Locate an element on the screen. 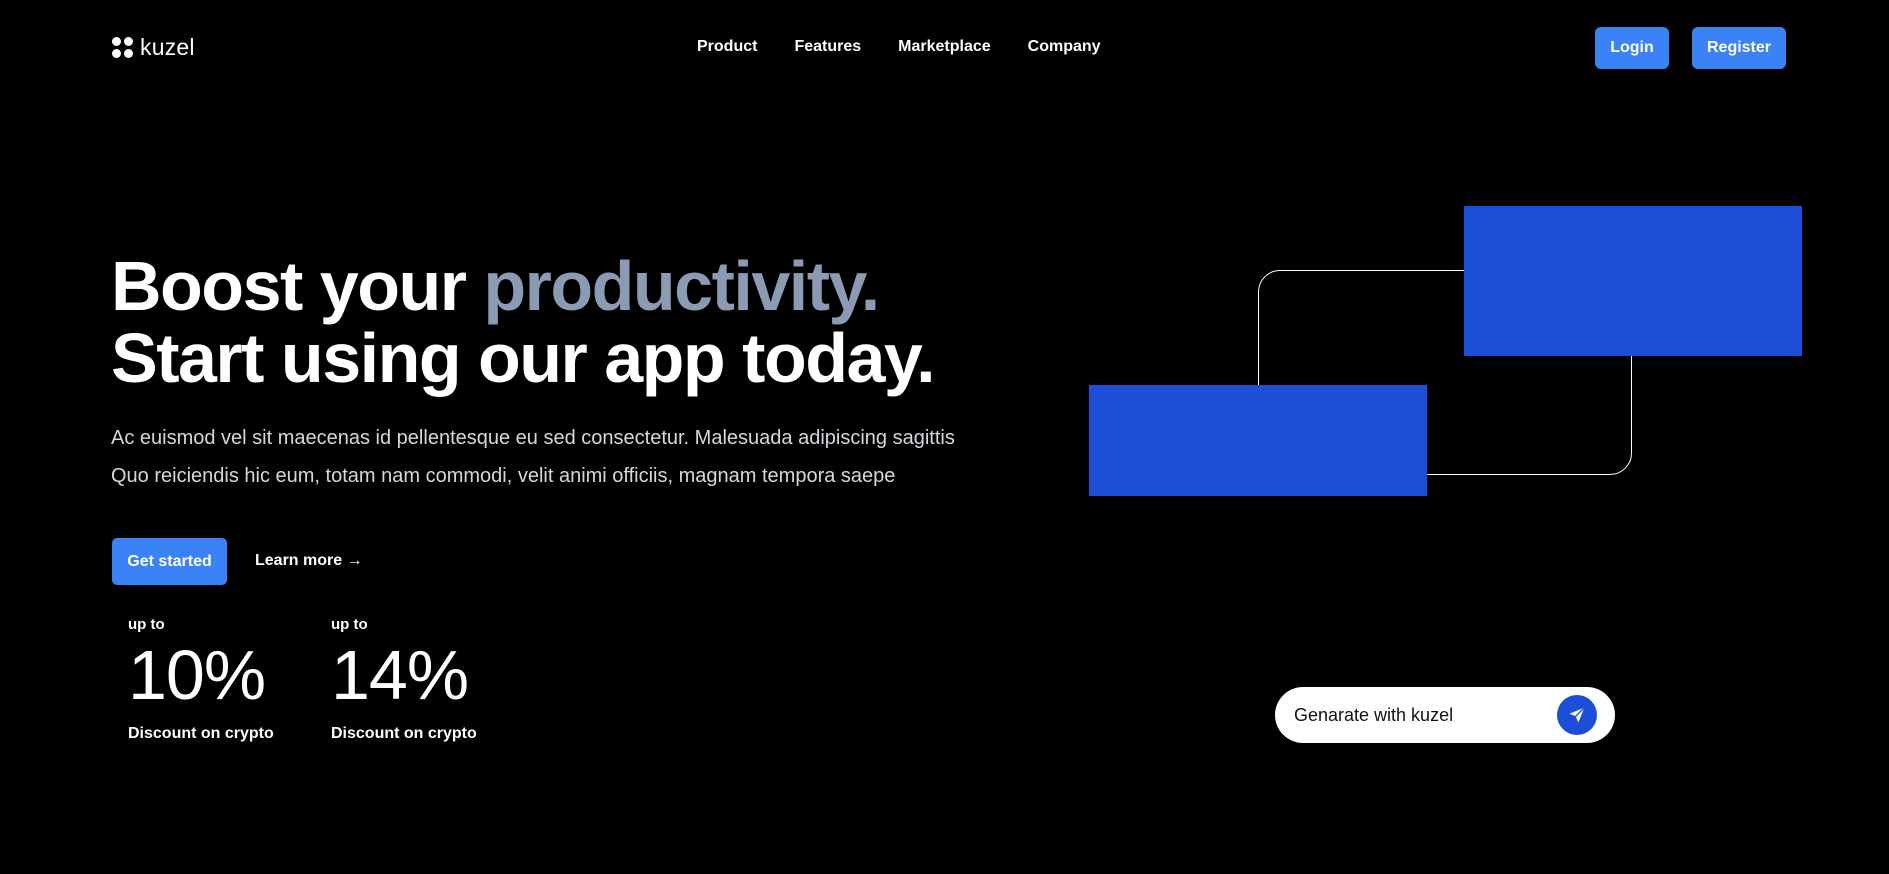  generate-label: Genarate with kuzel is located at coordinates (1374, 714).